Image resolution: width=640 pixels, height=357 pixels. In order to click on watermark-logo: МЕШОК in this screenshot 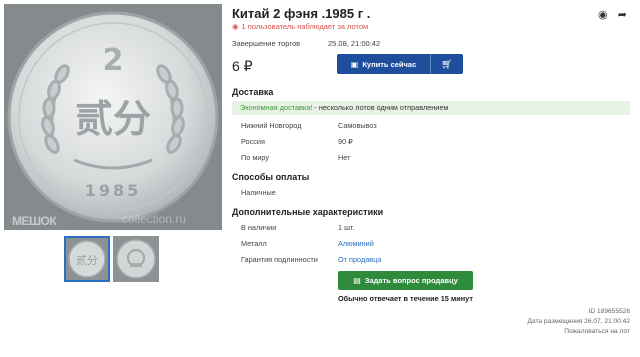, I will do `click(34, 221)`.